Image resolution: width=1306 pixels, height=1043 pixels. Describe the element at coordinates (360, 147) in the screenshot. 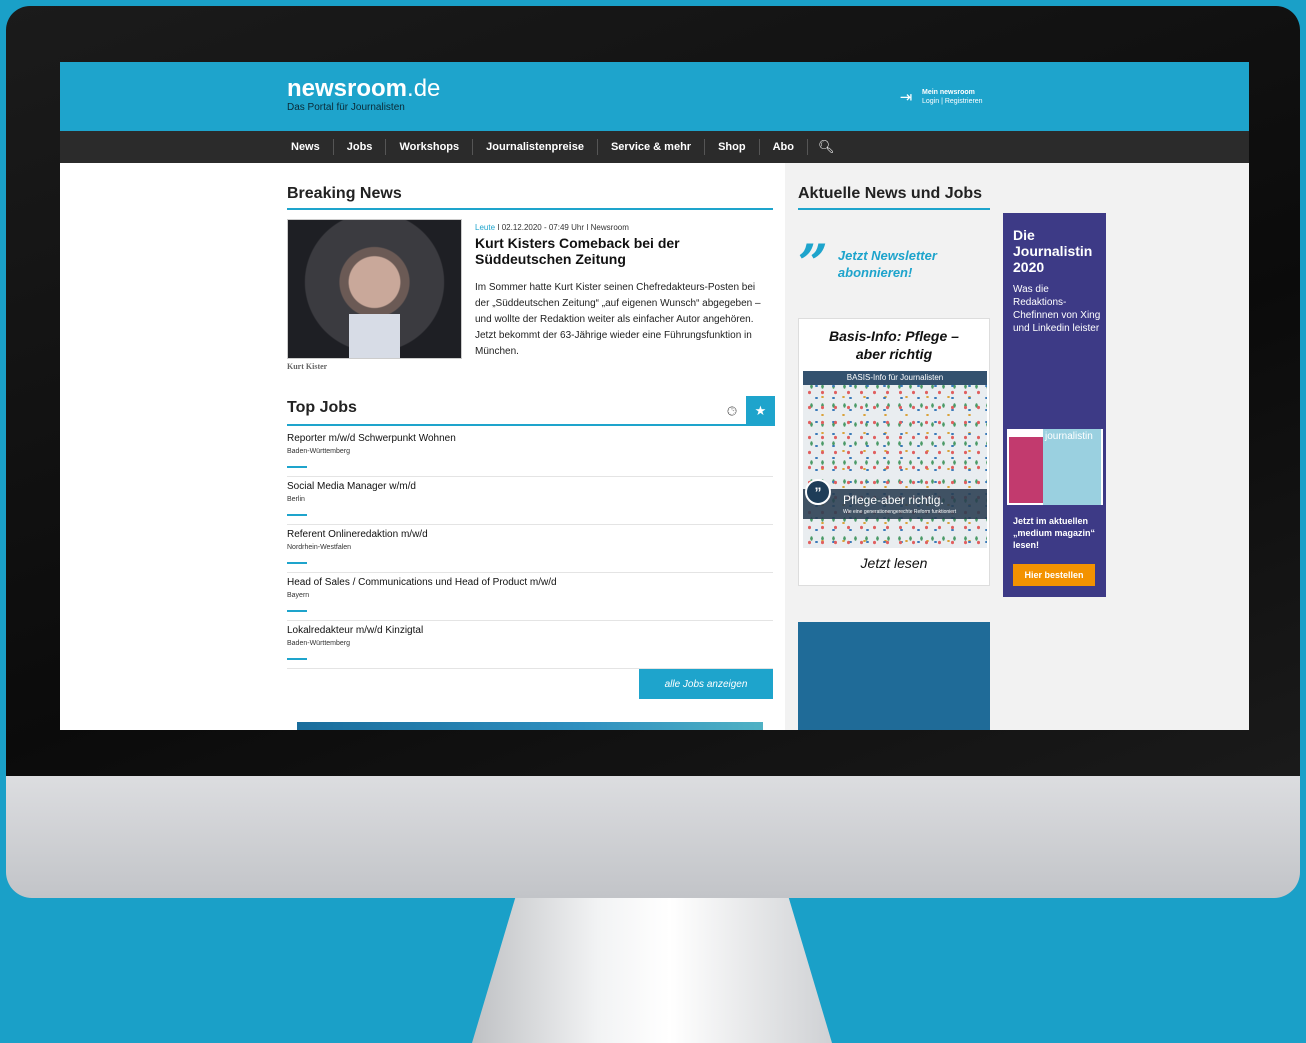

I see `nav-item-jobs: Jobs` at that location.